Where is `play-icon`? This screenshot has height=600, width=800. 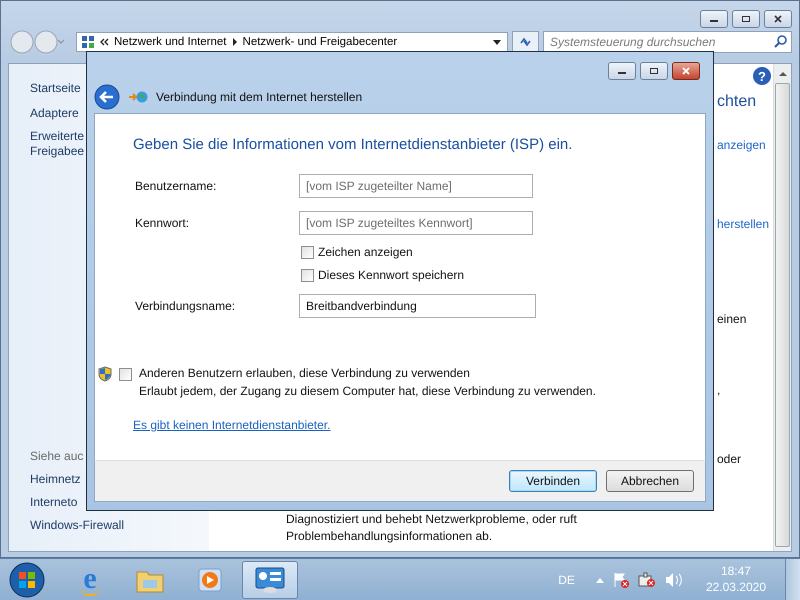 play-icon is located at coordinates (210, 580).